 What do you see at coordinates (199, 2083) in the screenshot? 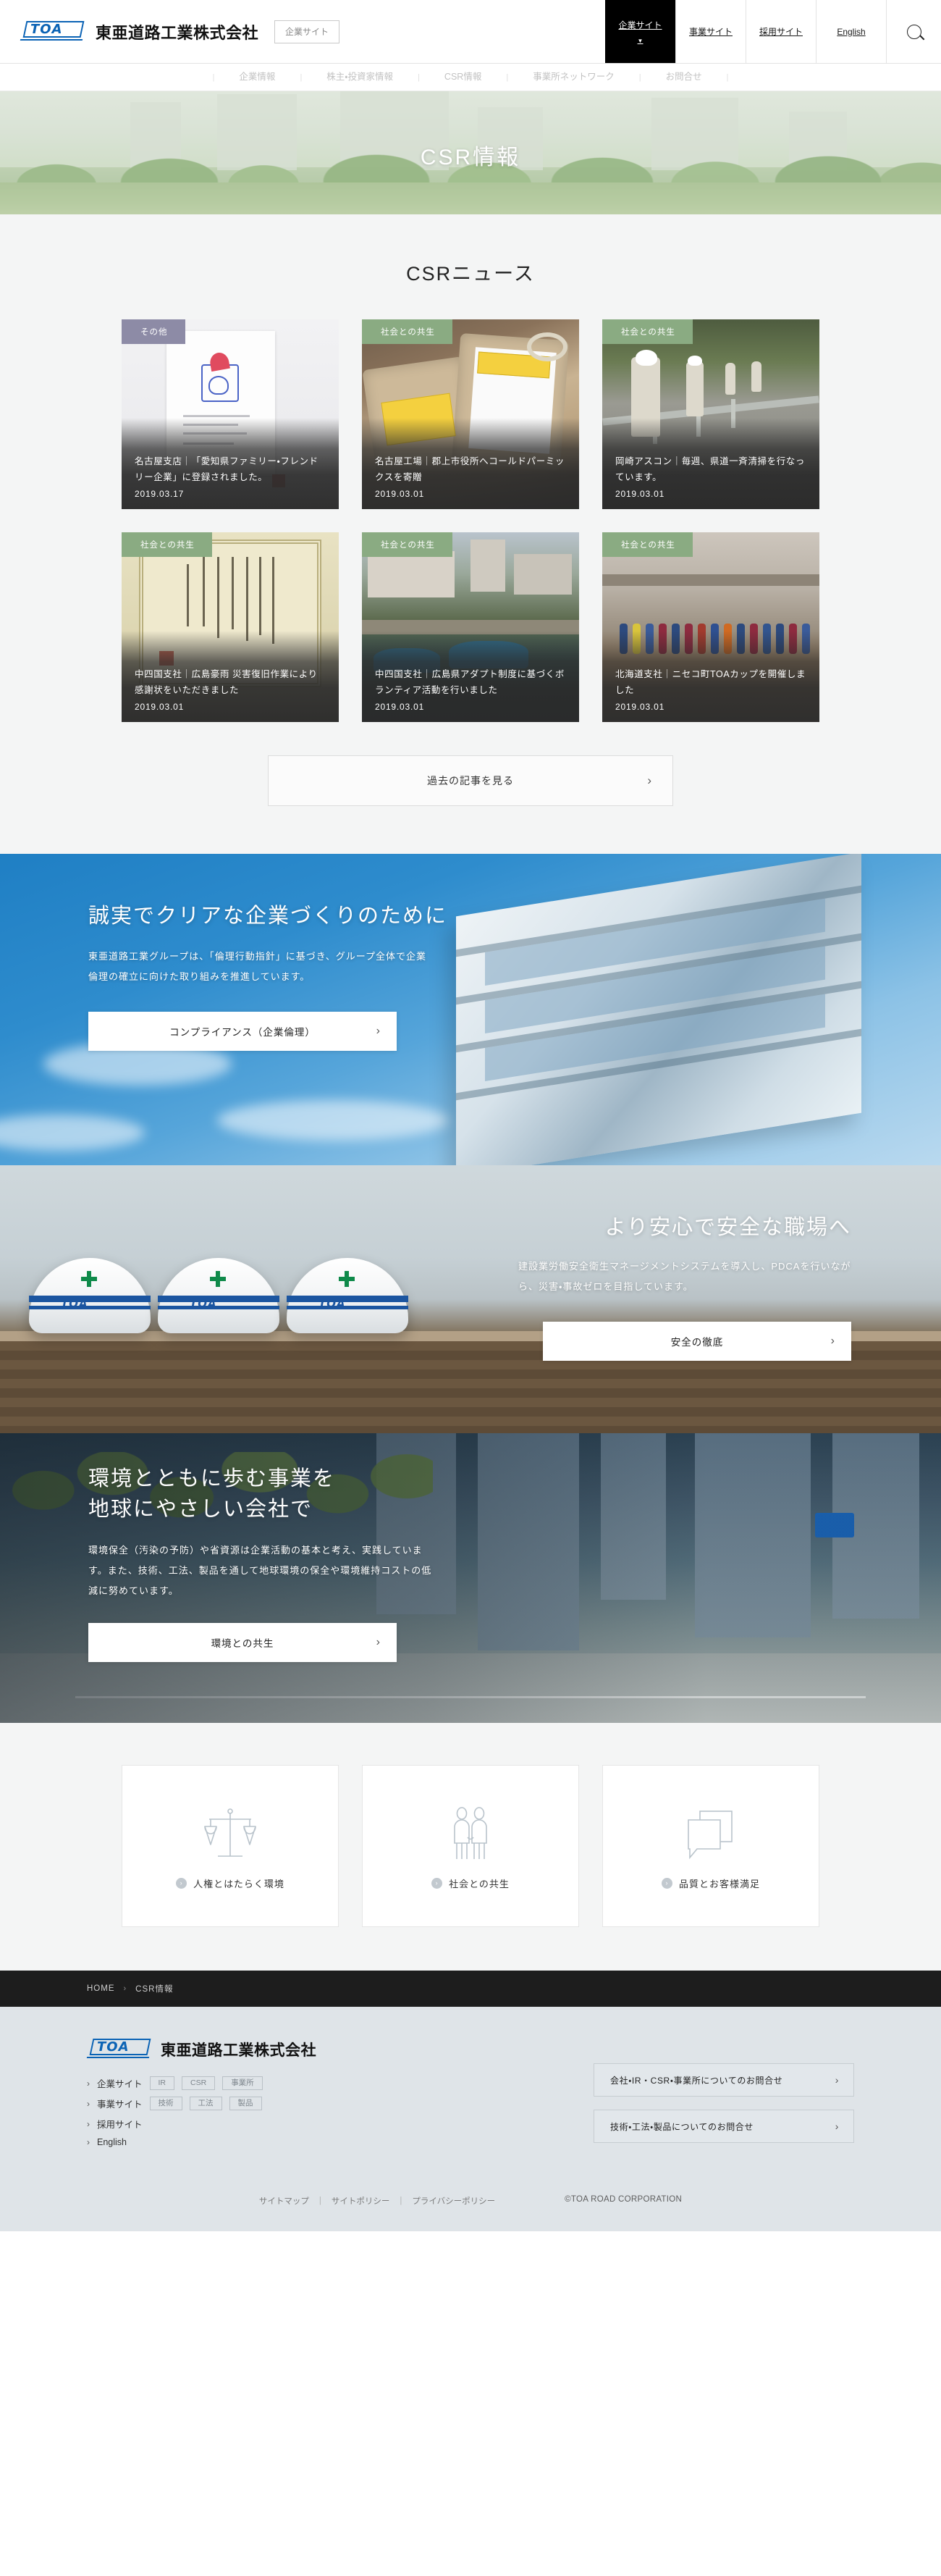
I see `footer-pill-csr: CSR` at bounding box center [199, 2083].